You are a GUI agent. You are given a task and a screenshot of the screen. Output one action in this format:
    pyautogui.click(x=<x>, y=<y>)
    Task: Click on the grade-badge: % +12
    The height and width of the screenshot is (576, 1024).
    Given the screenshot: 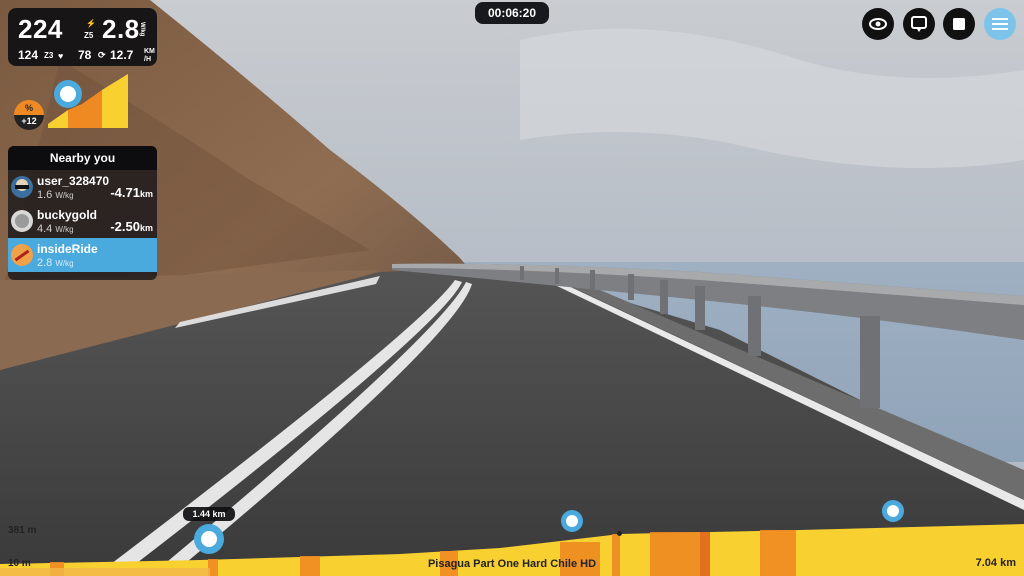 What is the action you would take?
    pyautogui.click(x=29, y=115)
    